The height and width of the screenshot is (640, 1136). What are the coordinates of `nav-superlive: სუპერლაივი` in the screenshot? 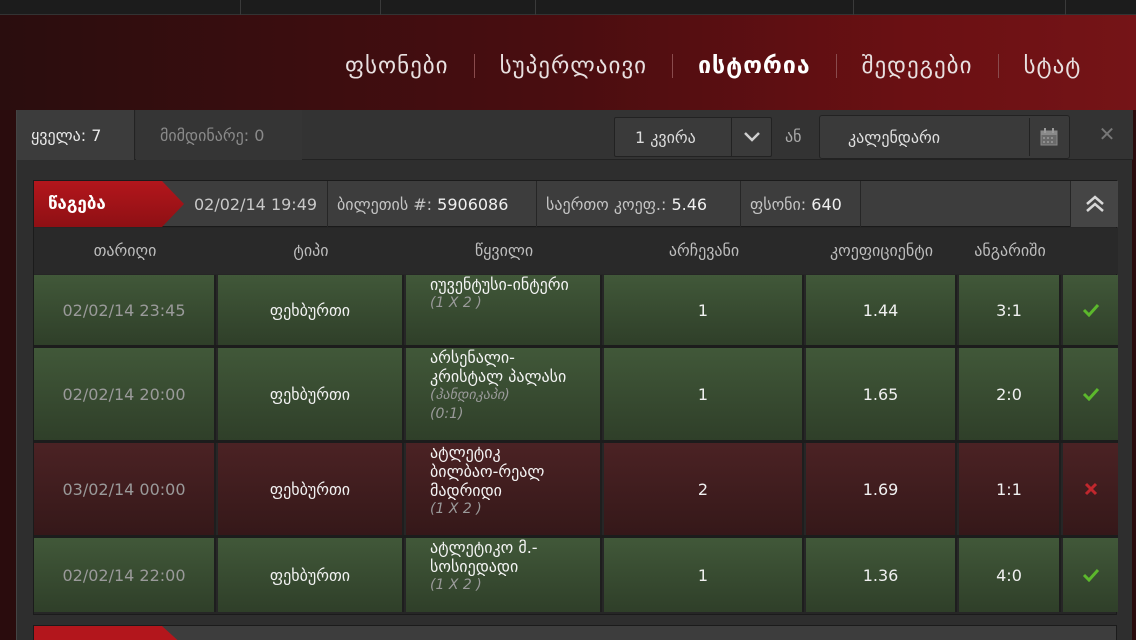 It's located at (573, 66).